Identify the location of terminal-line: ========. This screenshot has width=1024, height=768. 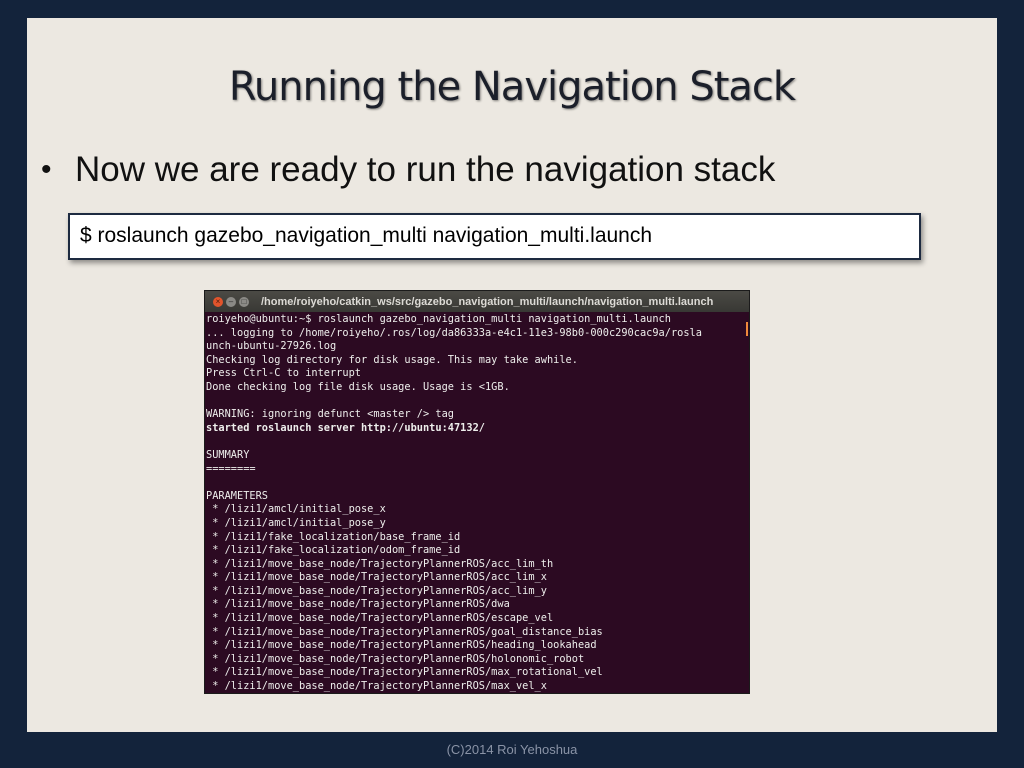
(231, 468).